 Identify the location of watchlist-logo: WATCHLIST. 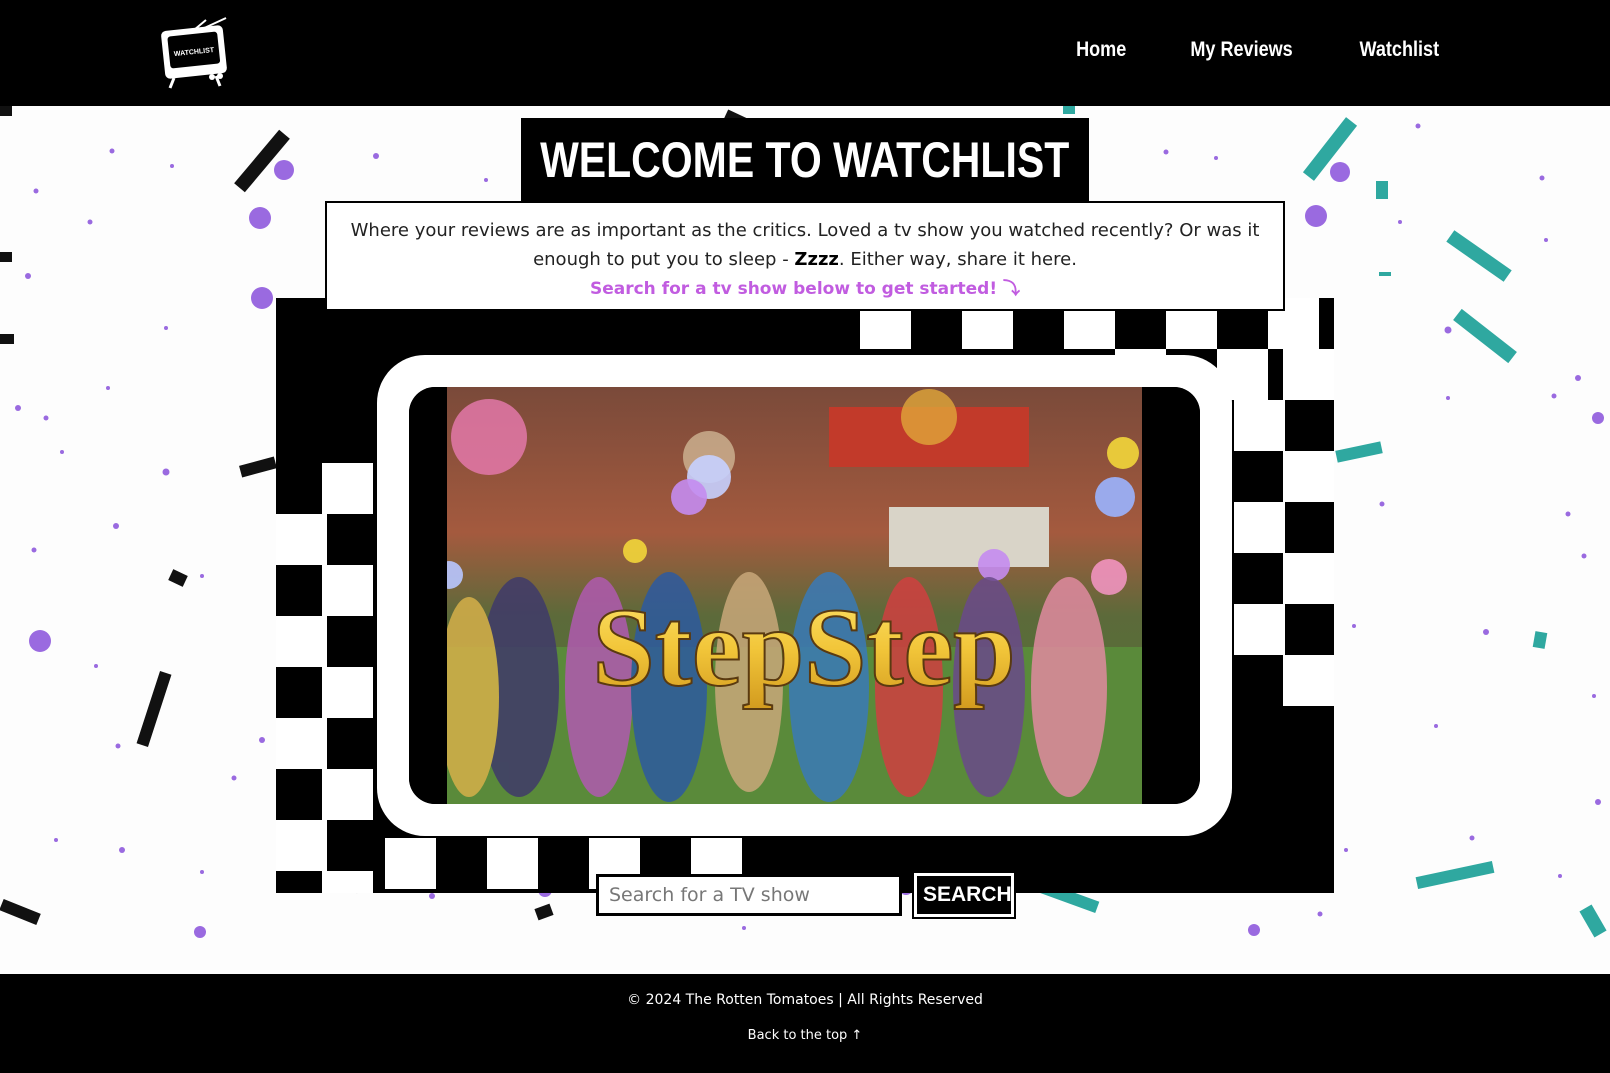
(196, 53).